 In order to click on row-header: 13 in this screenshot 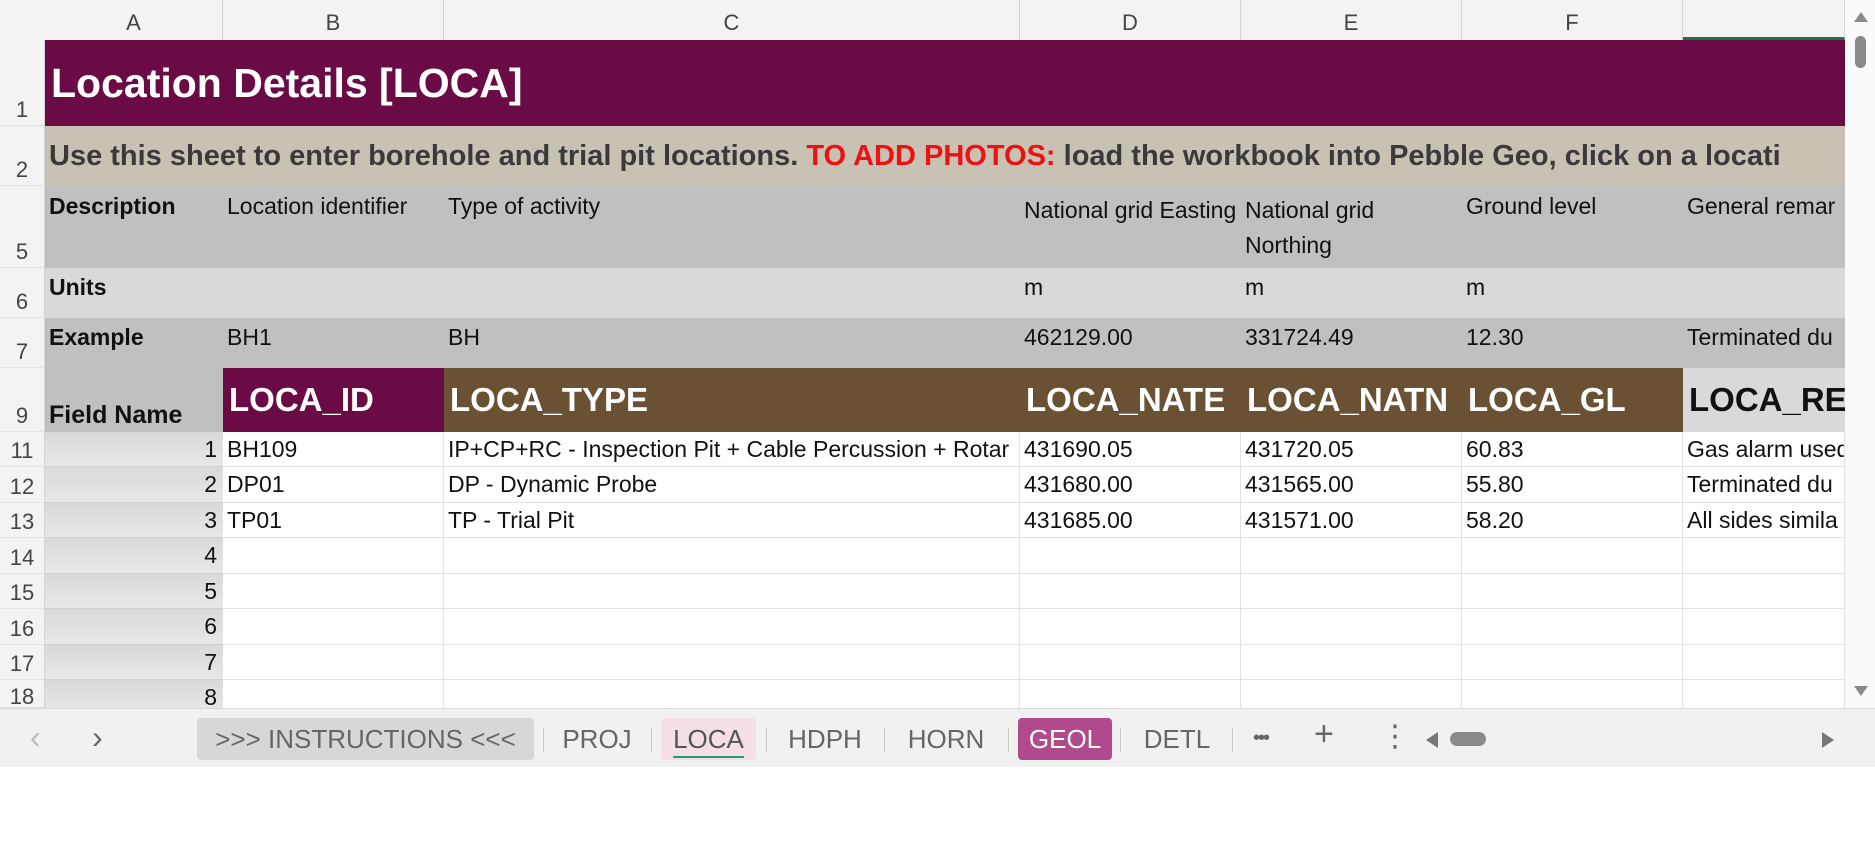, I will do `click(22, 520)`.